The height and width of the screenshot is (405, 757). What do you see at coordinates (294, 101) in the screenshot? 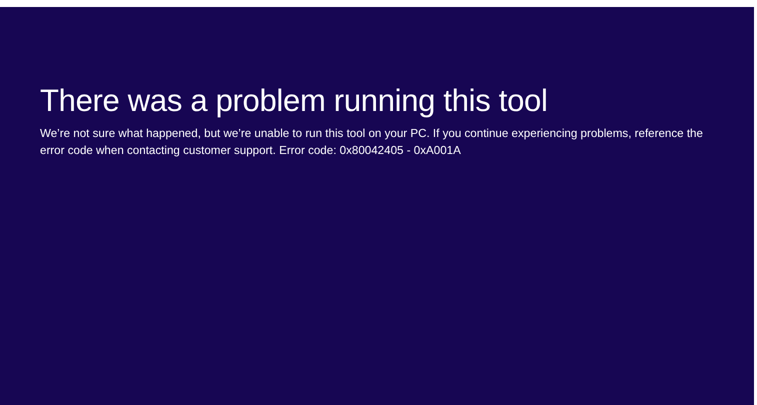
I see `error-title: There was a problem running this tool` at bounding box center [294, 101].